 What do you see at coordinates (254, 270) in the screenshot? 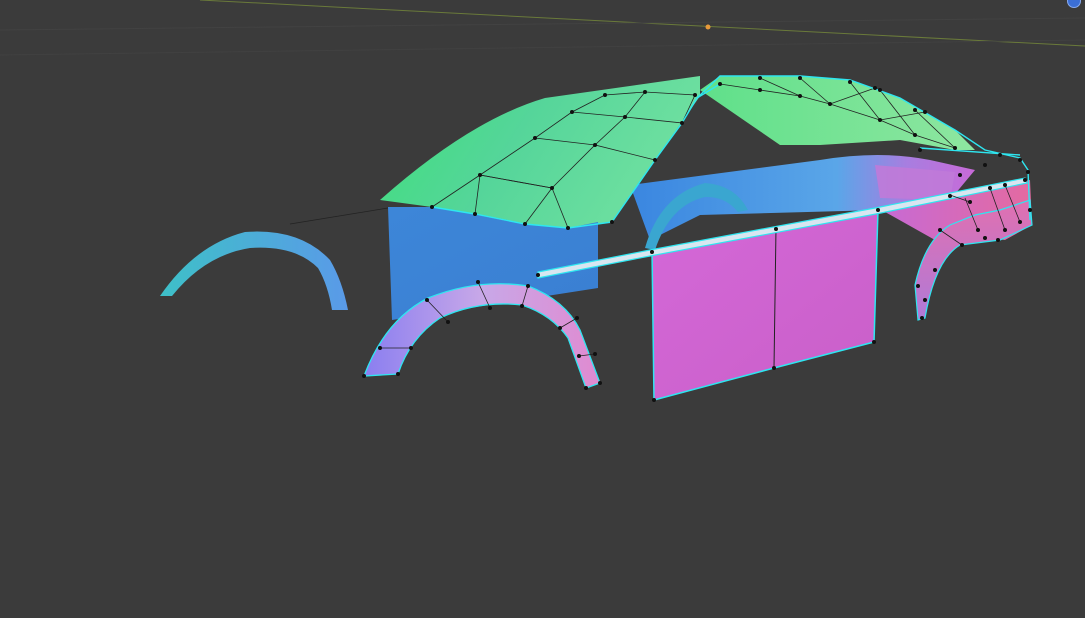
I see `front-wheel-arch-unselected` at bounding box center [254, 270].